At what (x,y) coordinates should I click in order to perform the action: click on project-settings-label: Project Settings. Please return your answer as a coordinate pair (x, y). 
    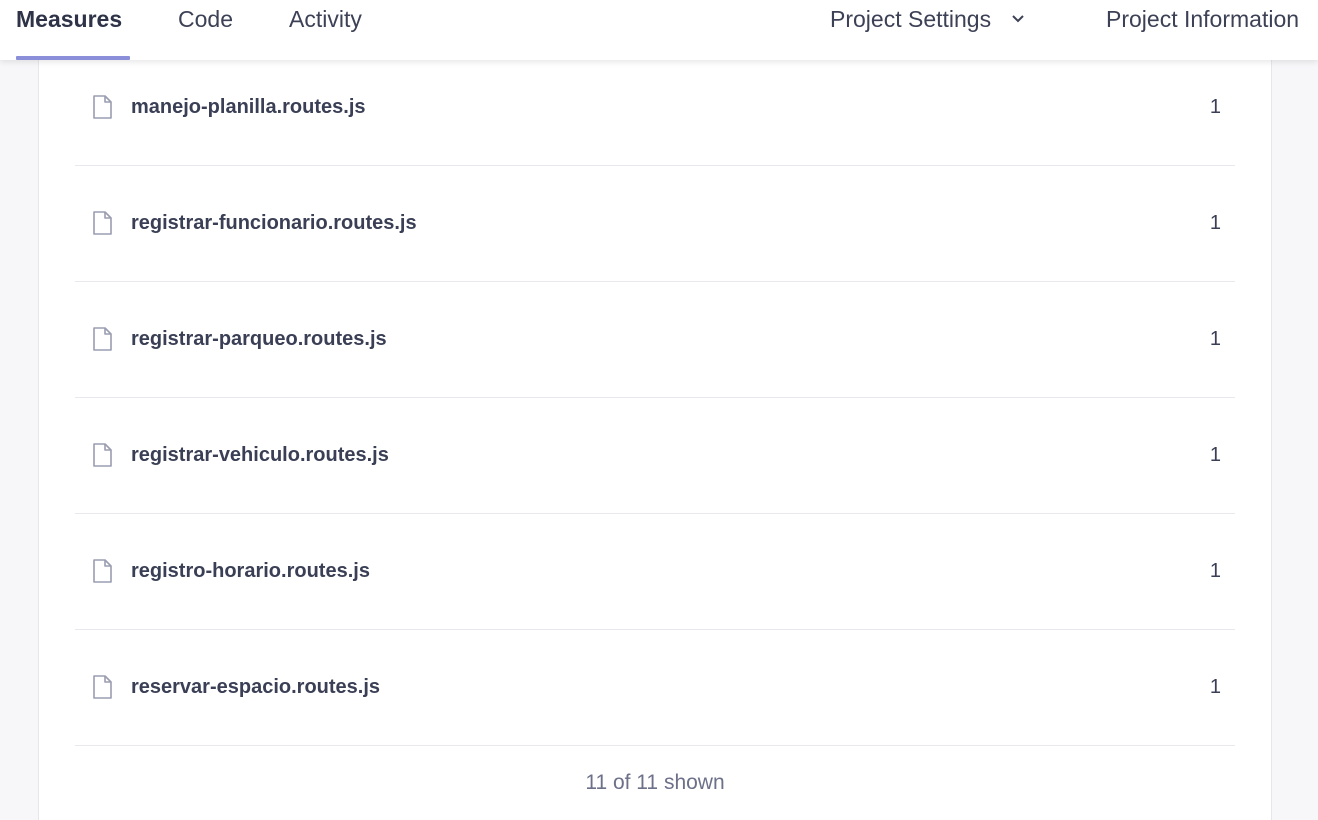
    Looking at the image, I should click on (911, 19).